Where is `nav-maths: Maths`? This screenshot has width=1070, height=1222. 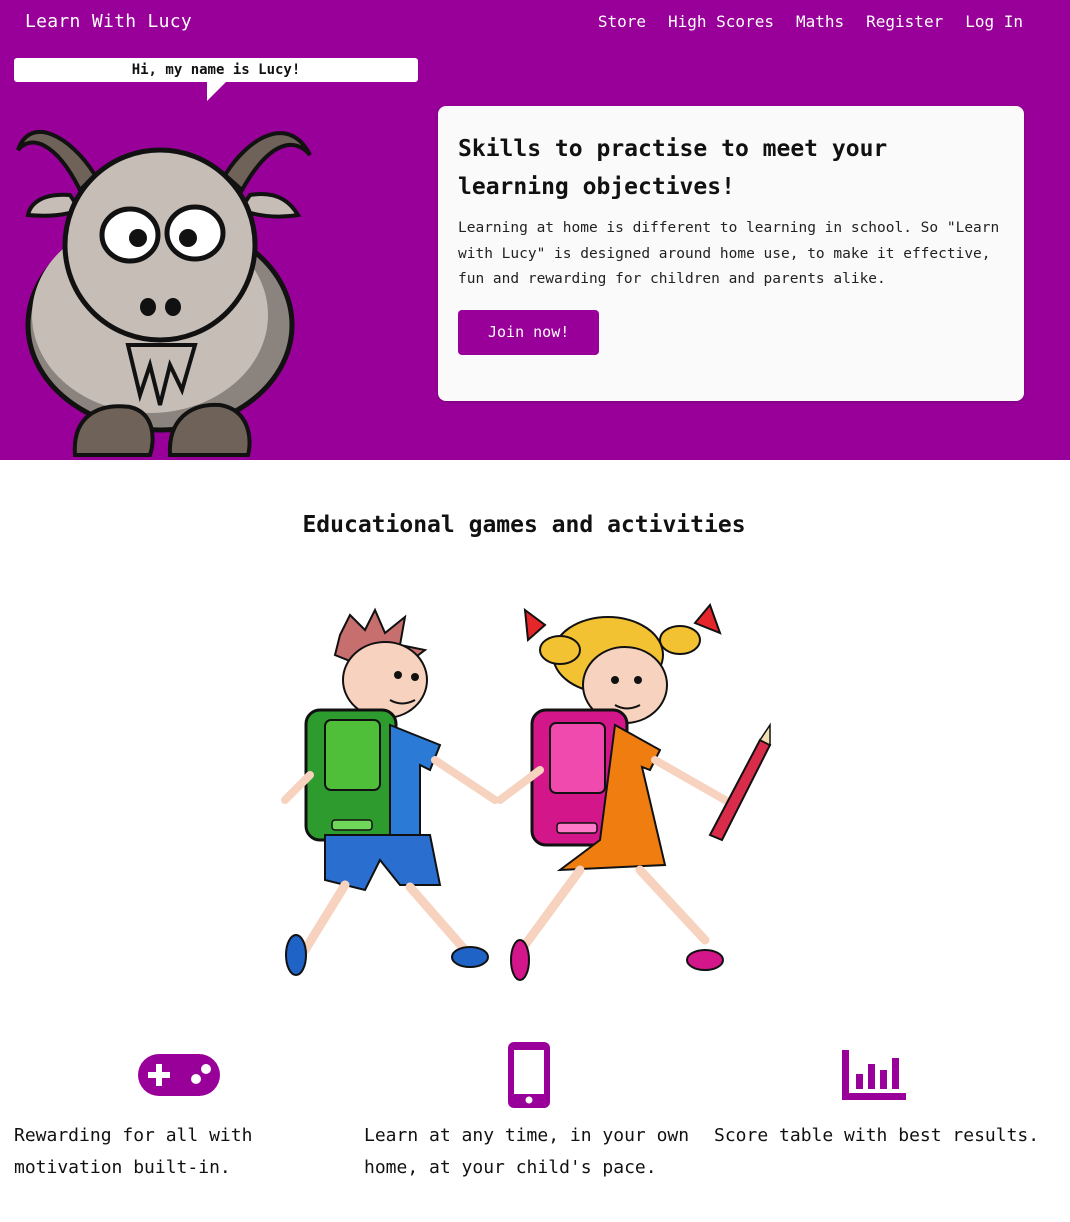
nav-maths: Maths is located at coordinates (820, 21).